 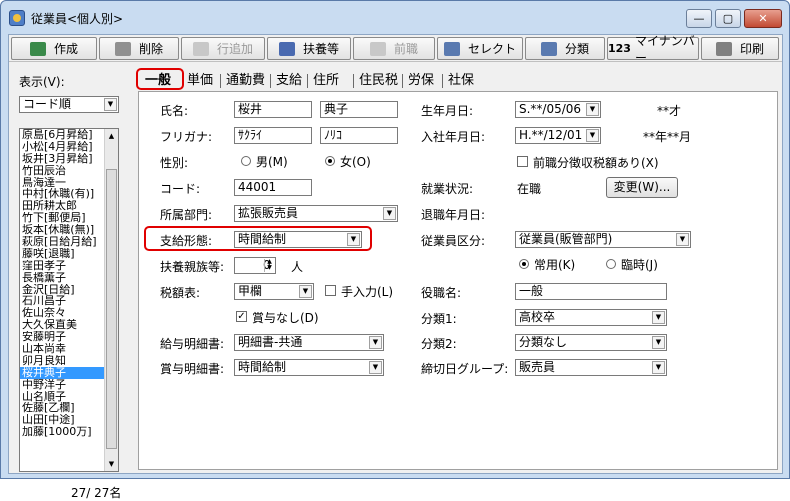 What do you see at coordinates (309, 367) in the screenshot?
I see `bonus-slip-select: 時間給制 ▼` at bounding box center [309, 367].